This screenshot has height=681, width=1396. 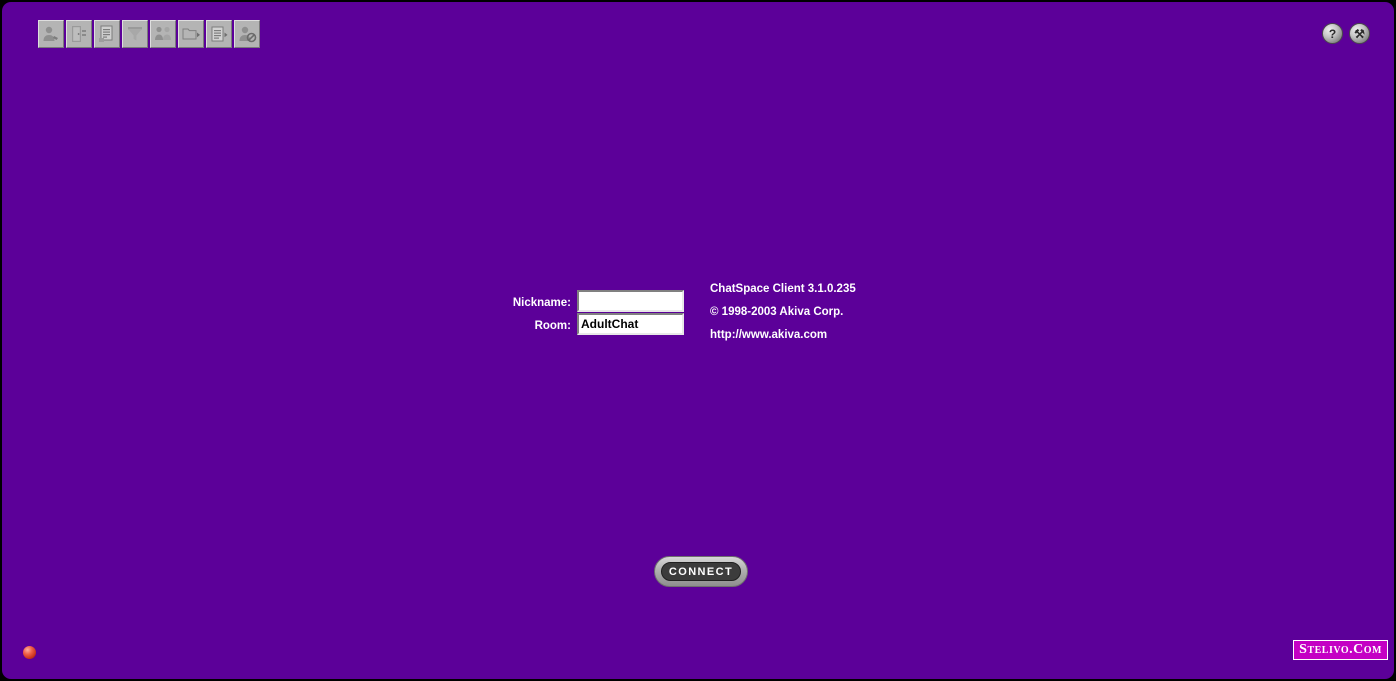 I want to click on connection-status-light, so click(x=29, y=652).